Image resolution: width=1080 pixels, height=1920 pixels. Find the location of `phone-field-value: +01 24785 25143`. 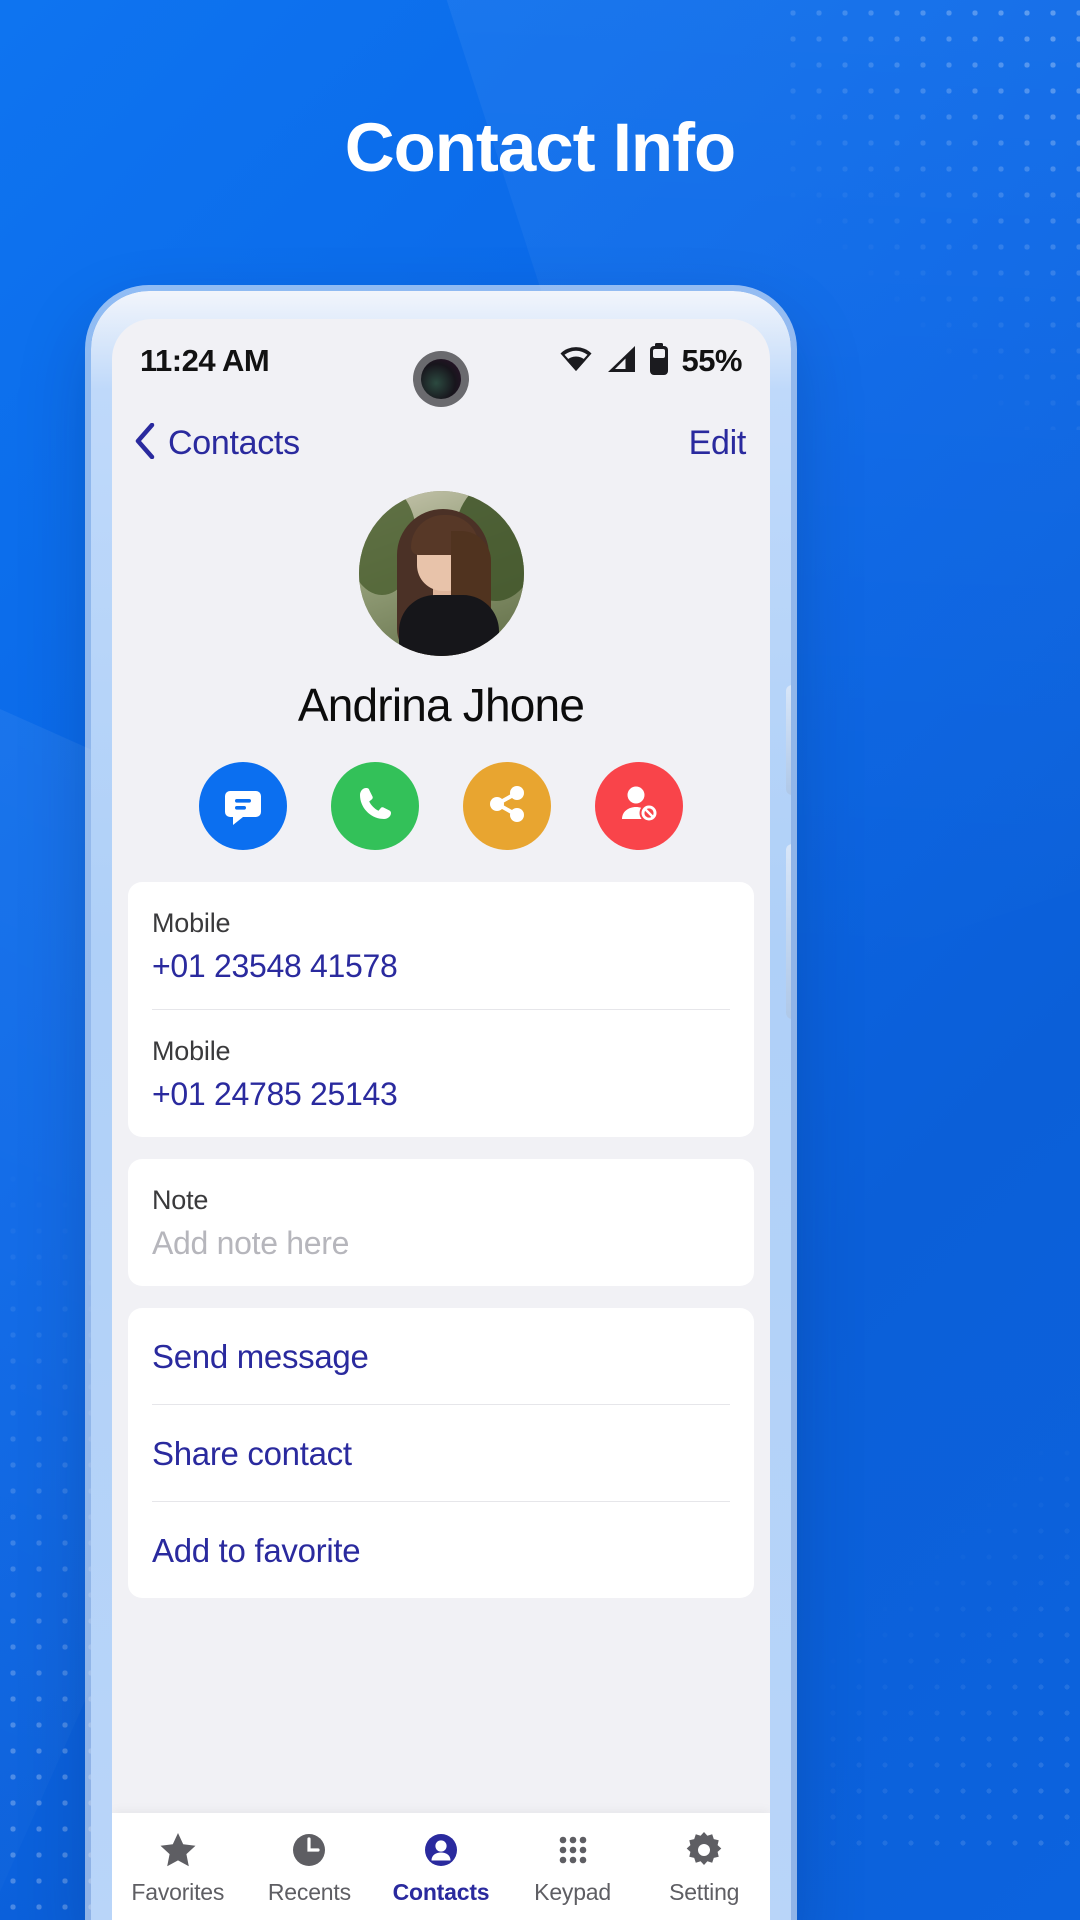

phone-field-value: +01 24785 25143 is located at coordinates (275, 1094).